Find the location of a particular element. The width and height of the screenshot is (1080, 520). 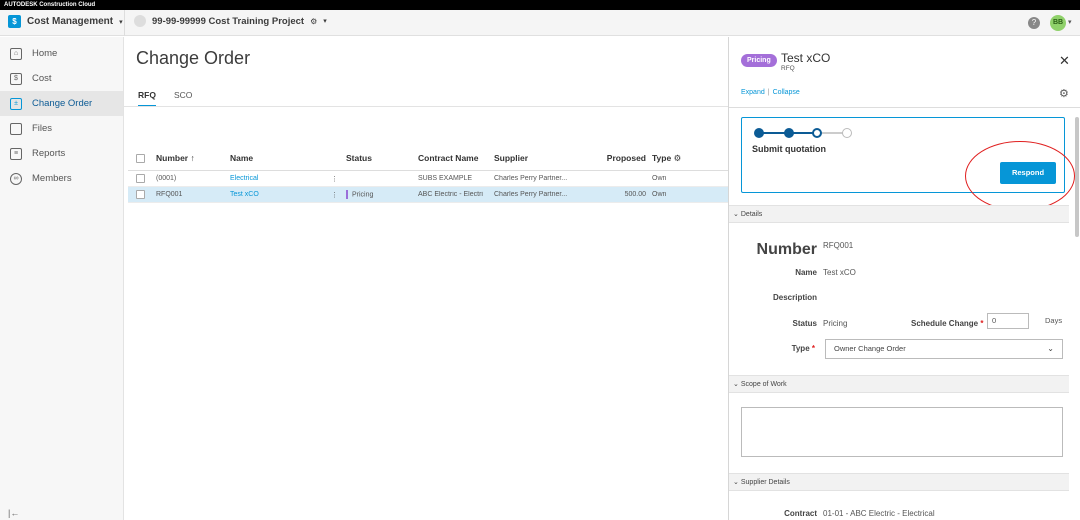

column-header-type: Type ⚙ is located at coordinates (674, 158).